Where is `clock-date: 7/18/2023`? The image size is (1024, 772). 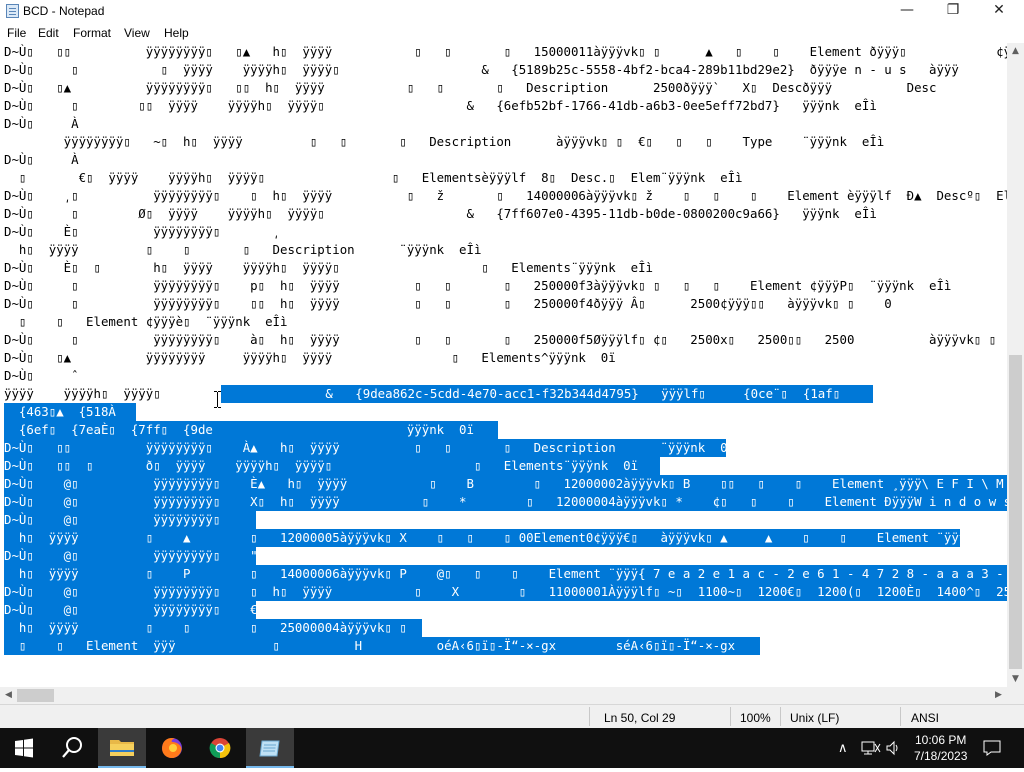
clock-date: 7/18/2023 is located at coordinates (940, 756).